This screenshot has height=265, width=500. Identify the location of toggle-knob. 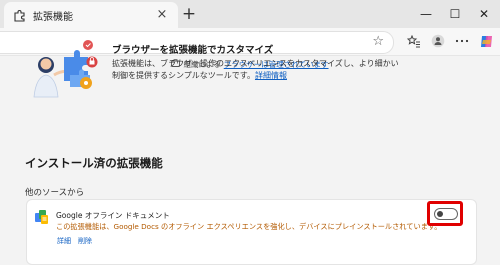
(440, 213).